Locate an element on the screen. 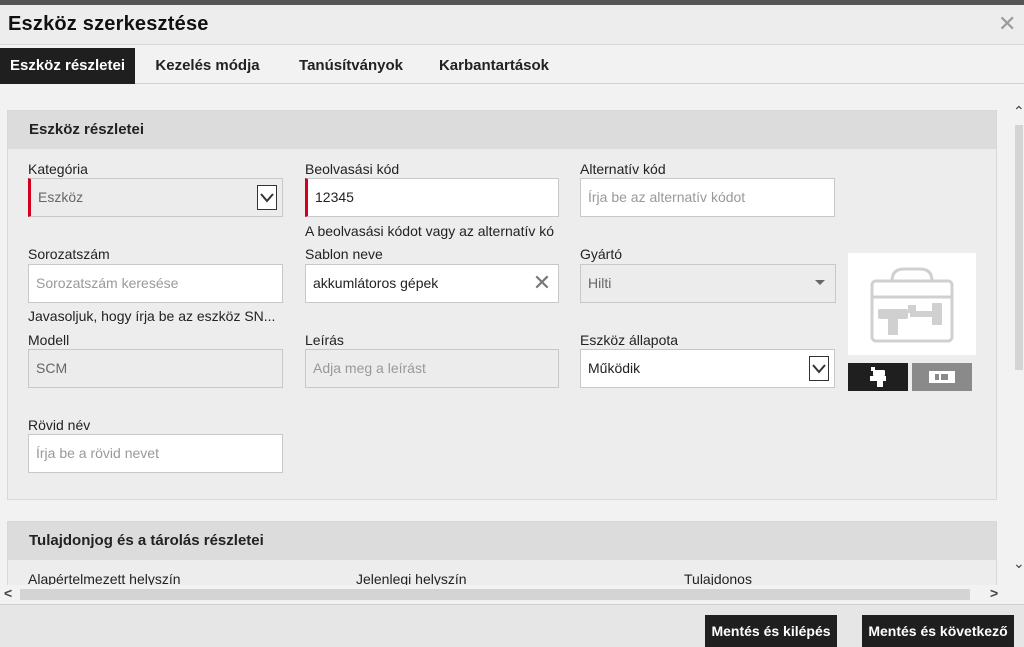  serial-label: Sorozatszám is located at coordinates (69, 254).